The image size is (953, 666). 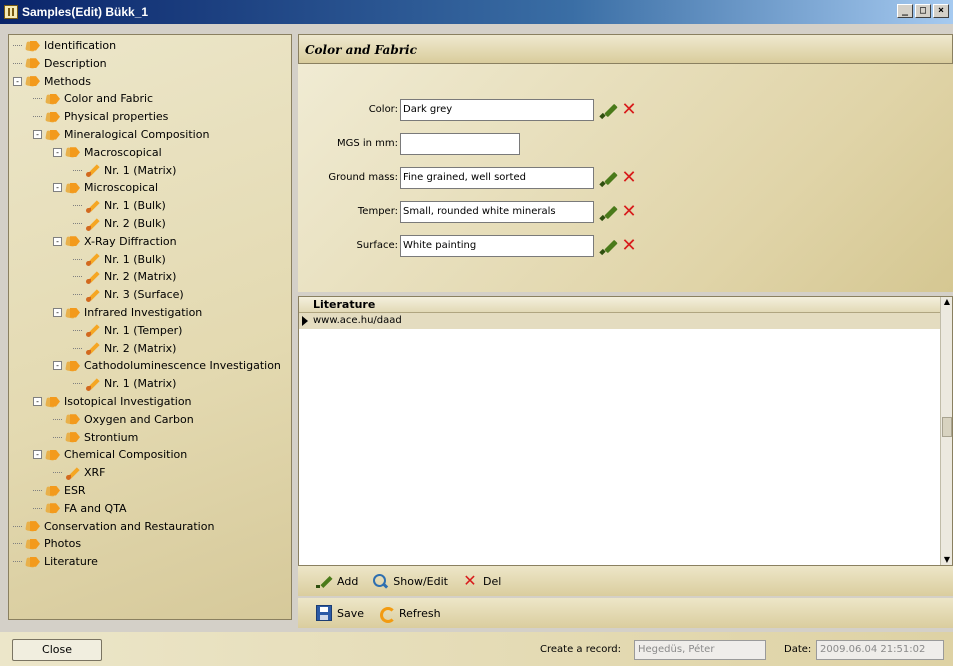 What do you see at coordinates (608, 110) in the screenshot?
I see `edit-color-icon` at bounding box center [608, 110].